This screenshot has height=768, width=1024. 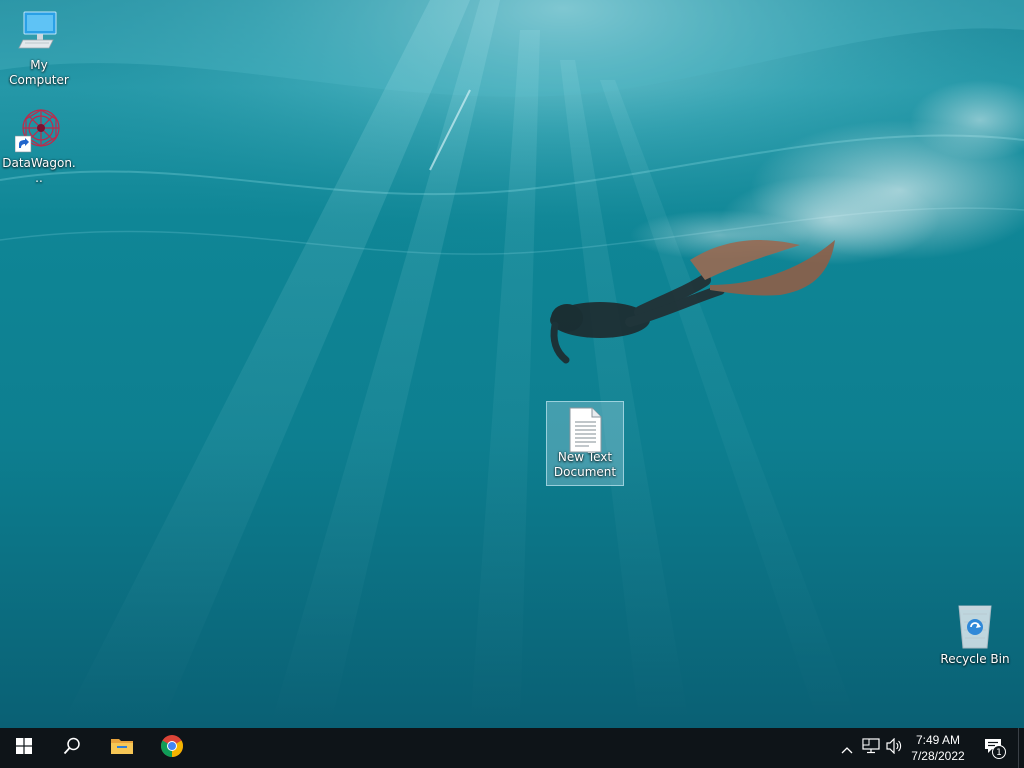 What do you see at coordinates (938, 756) in the screenshot?
I see `clock-date: 7/28/2022` at bounding box center [938, 756].